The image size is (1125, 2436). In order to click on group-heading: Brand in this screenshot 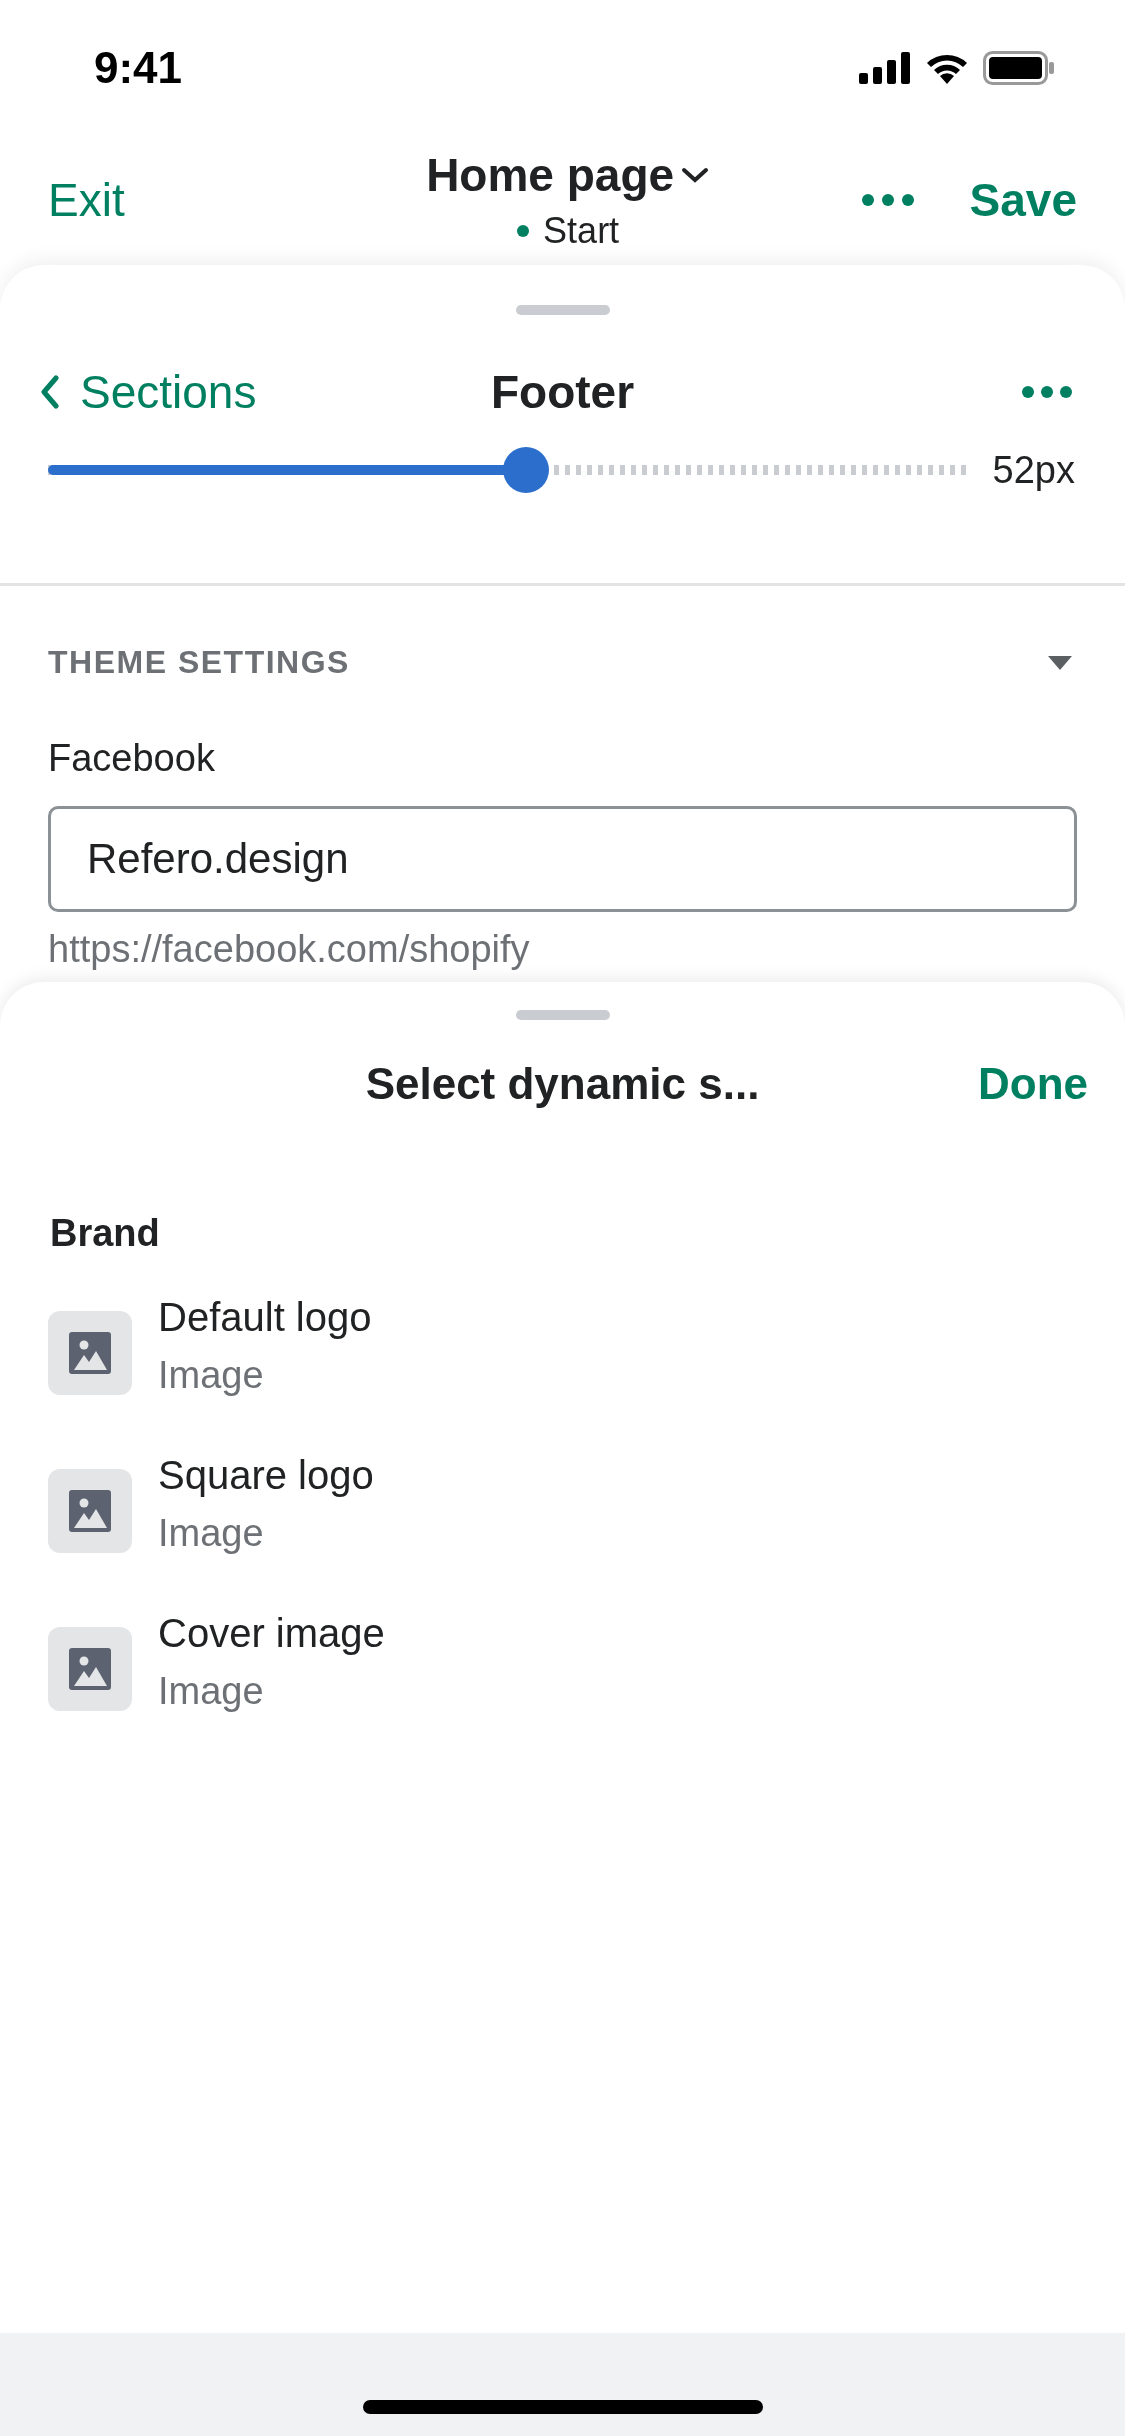, I will do `click(105, 1233)`.